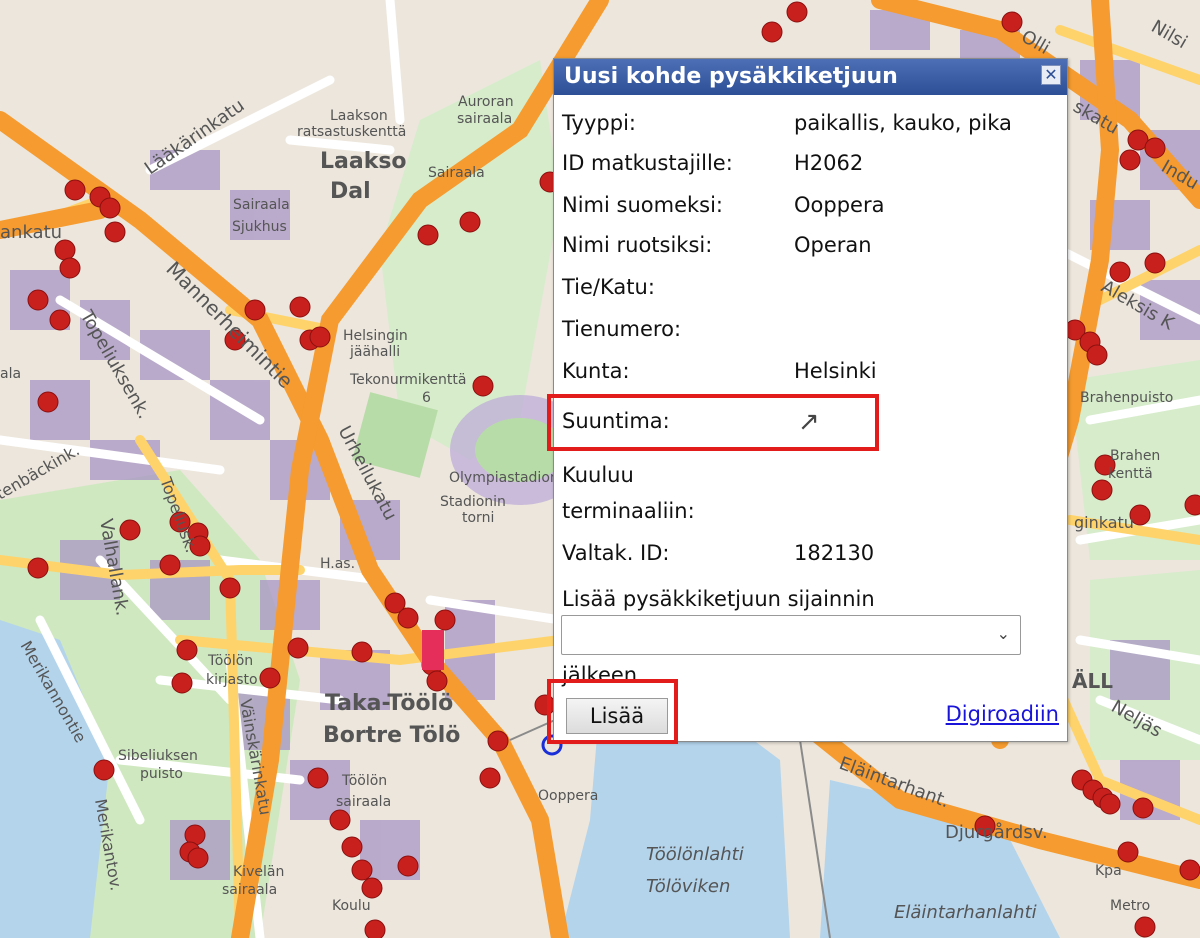 The height and width of the screenshot is (938, 1200). I want to click on insert-position-label: Lisää pysäkkiketjuun sijainnin, so click(718, 599).